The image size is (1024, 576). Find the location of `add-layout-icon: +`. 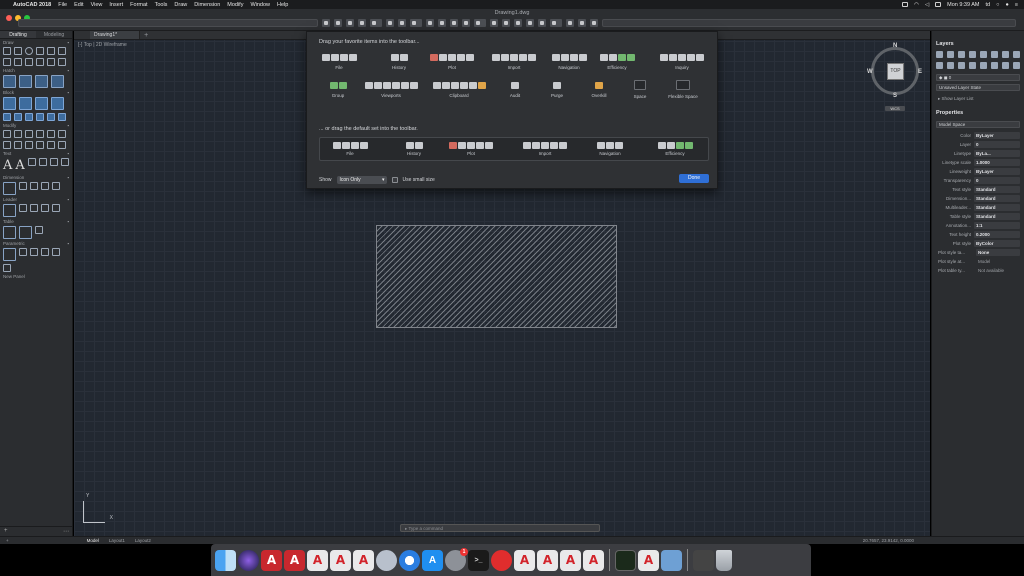

add-layout-icon: + is located at coordinates (7, 540).